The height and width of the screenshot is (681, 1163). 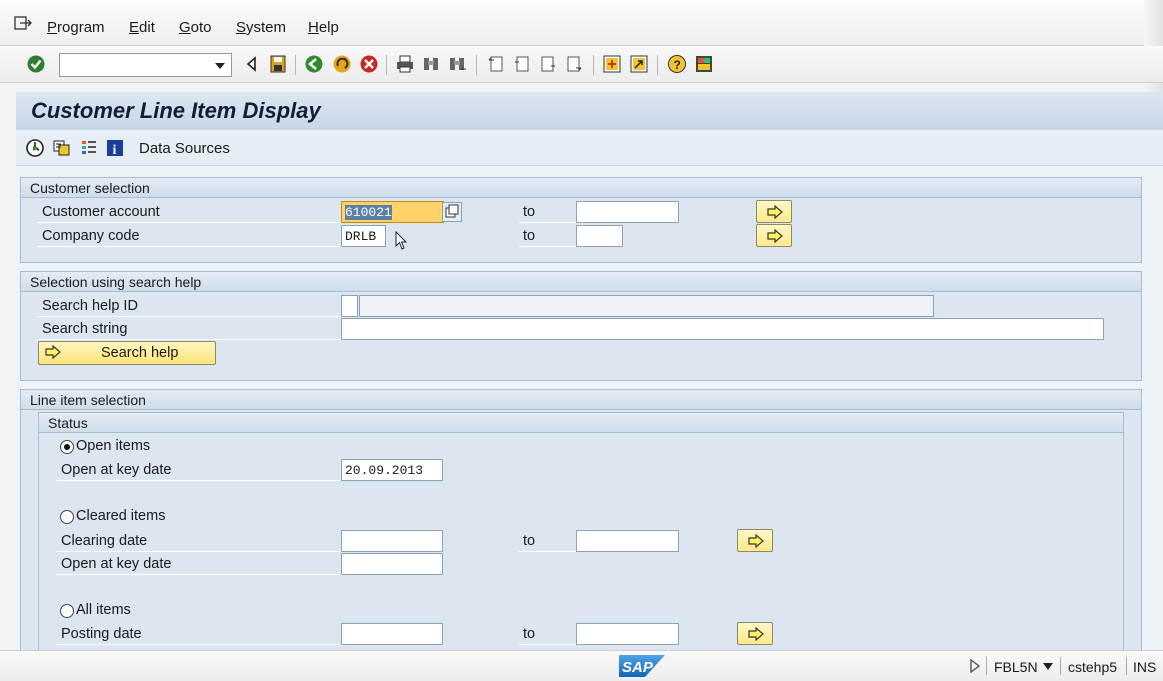 What do you see at coordinates (349, 306) in the screenshot?
I see `search-help-id-input` at bounding box center [349, 306].